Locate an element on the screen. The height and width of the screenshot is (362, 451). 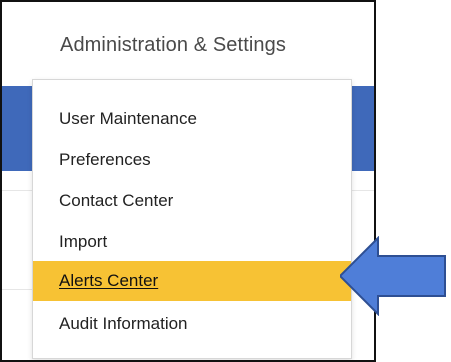
menu-item-import: Import is located at coordinates (192, 242).